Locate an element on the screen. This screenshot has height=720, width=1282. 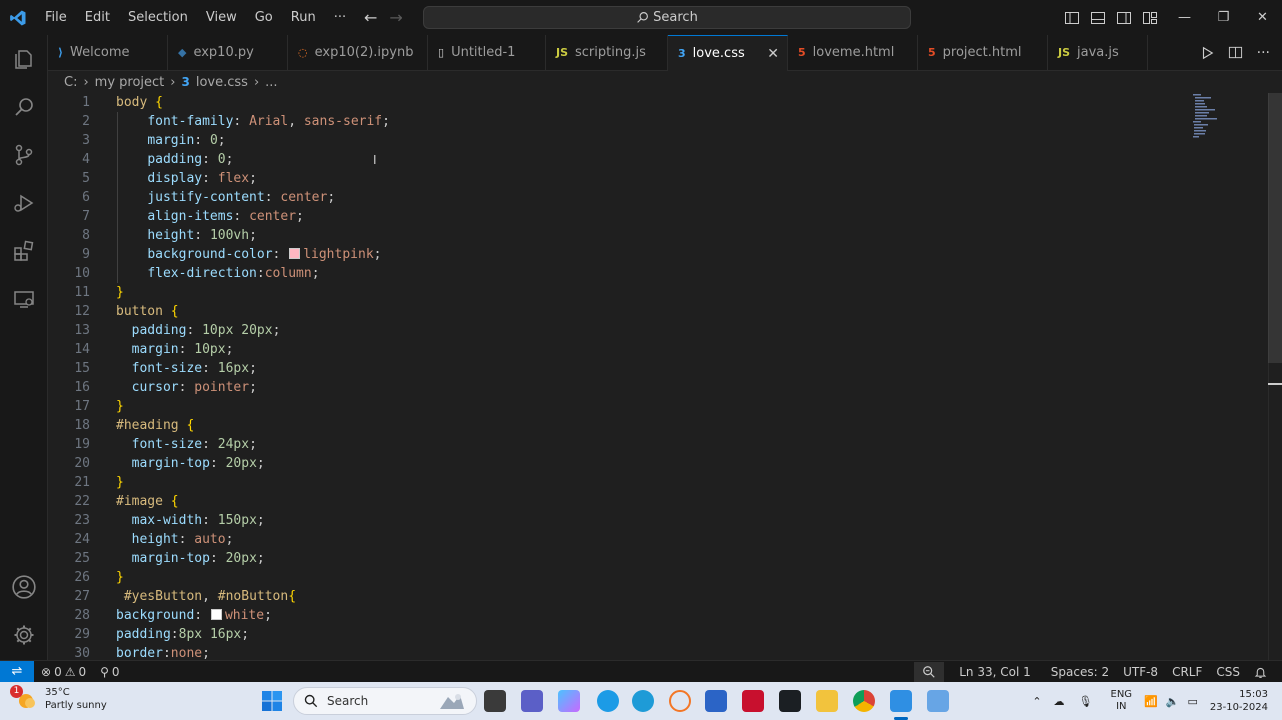
tab-exp10-2-ipynb: ◌ exp10(2).ipynb is located at coordinates (358, 52).